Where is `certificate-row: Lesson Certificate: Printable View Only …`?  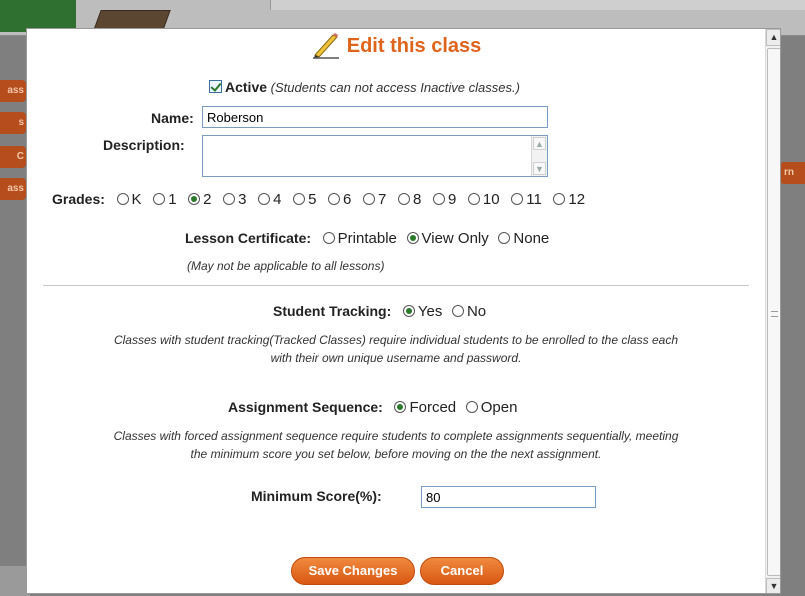
certificate-row: Lesson Certificate: Printable View Only … is located at coordinates (370, 238).